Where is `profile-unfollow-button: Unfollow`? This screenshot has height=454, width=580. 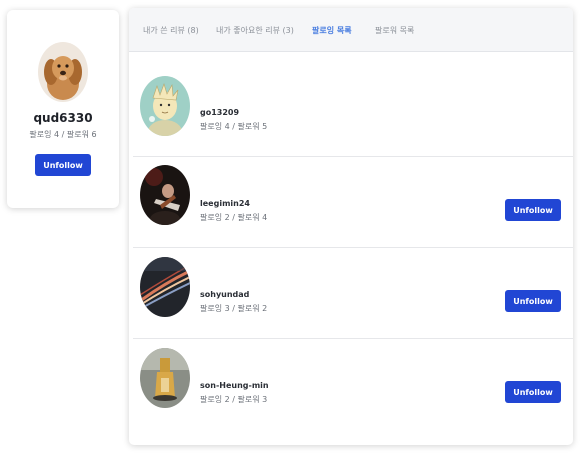 profile-unfollow-button: Unfollow is located at coordinates (63, 165).